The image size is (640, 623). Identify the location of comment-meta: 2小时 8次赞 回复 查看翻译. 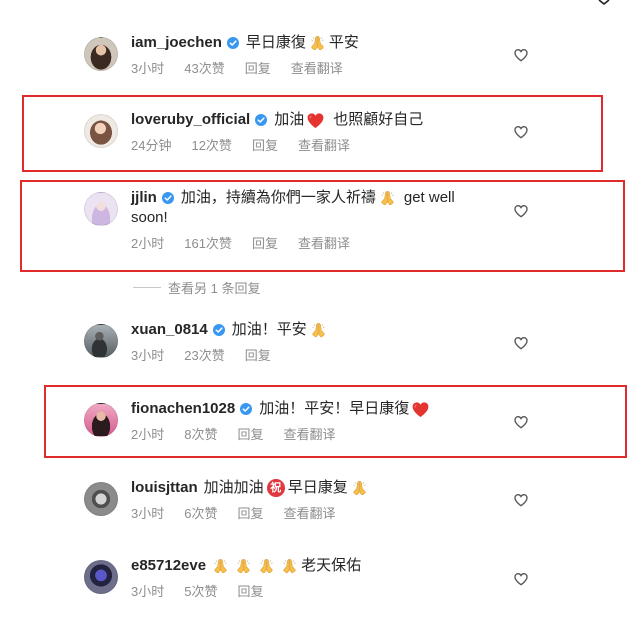
(321, 435).